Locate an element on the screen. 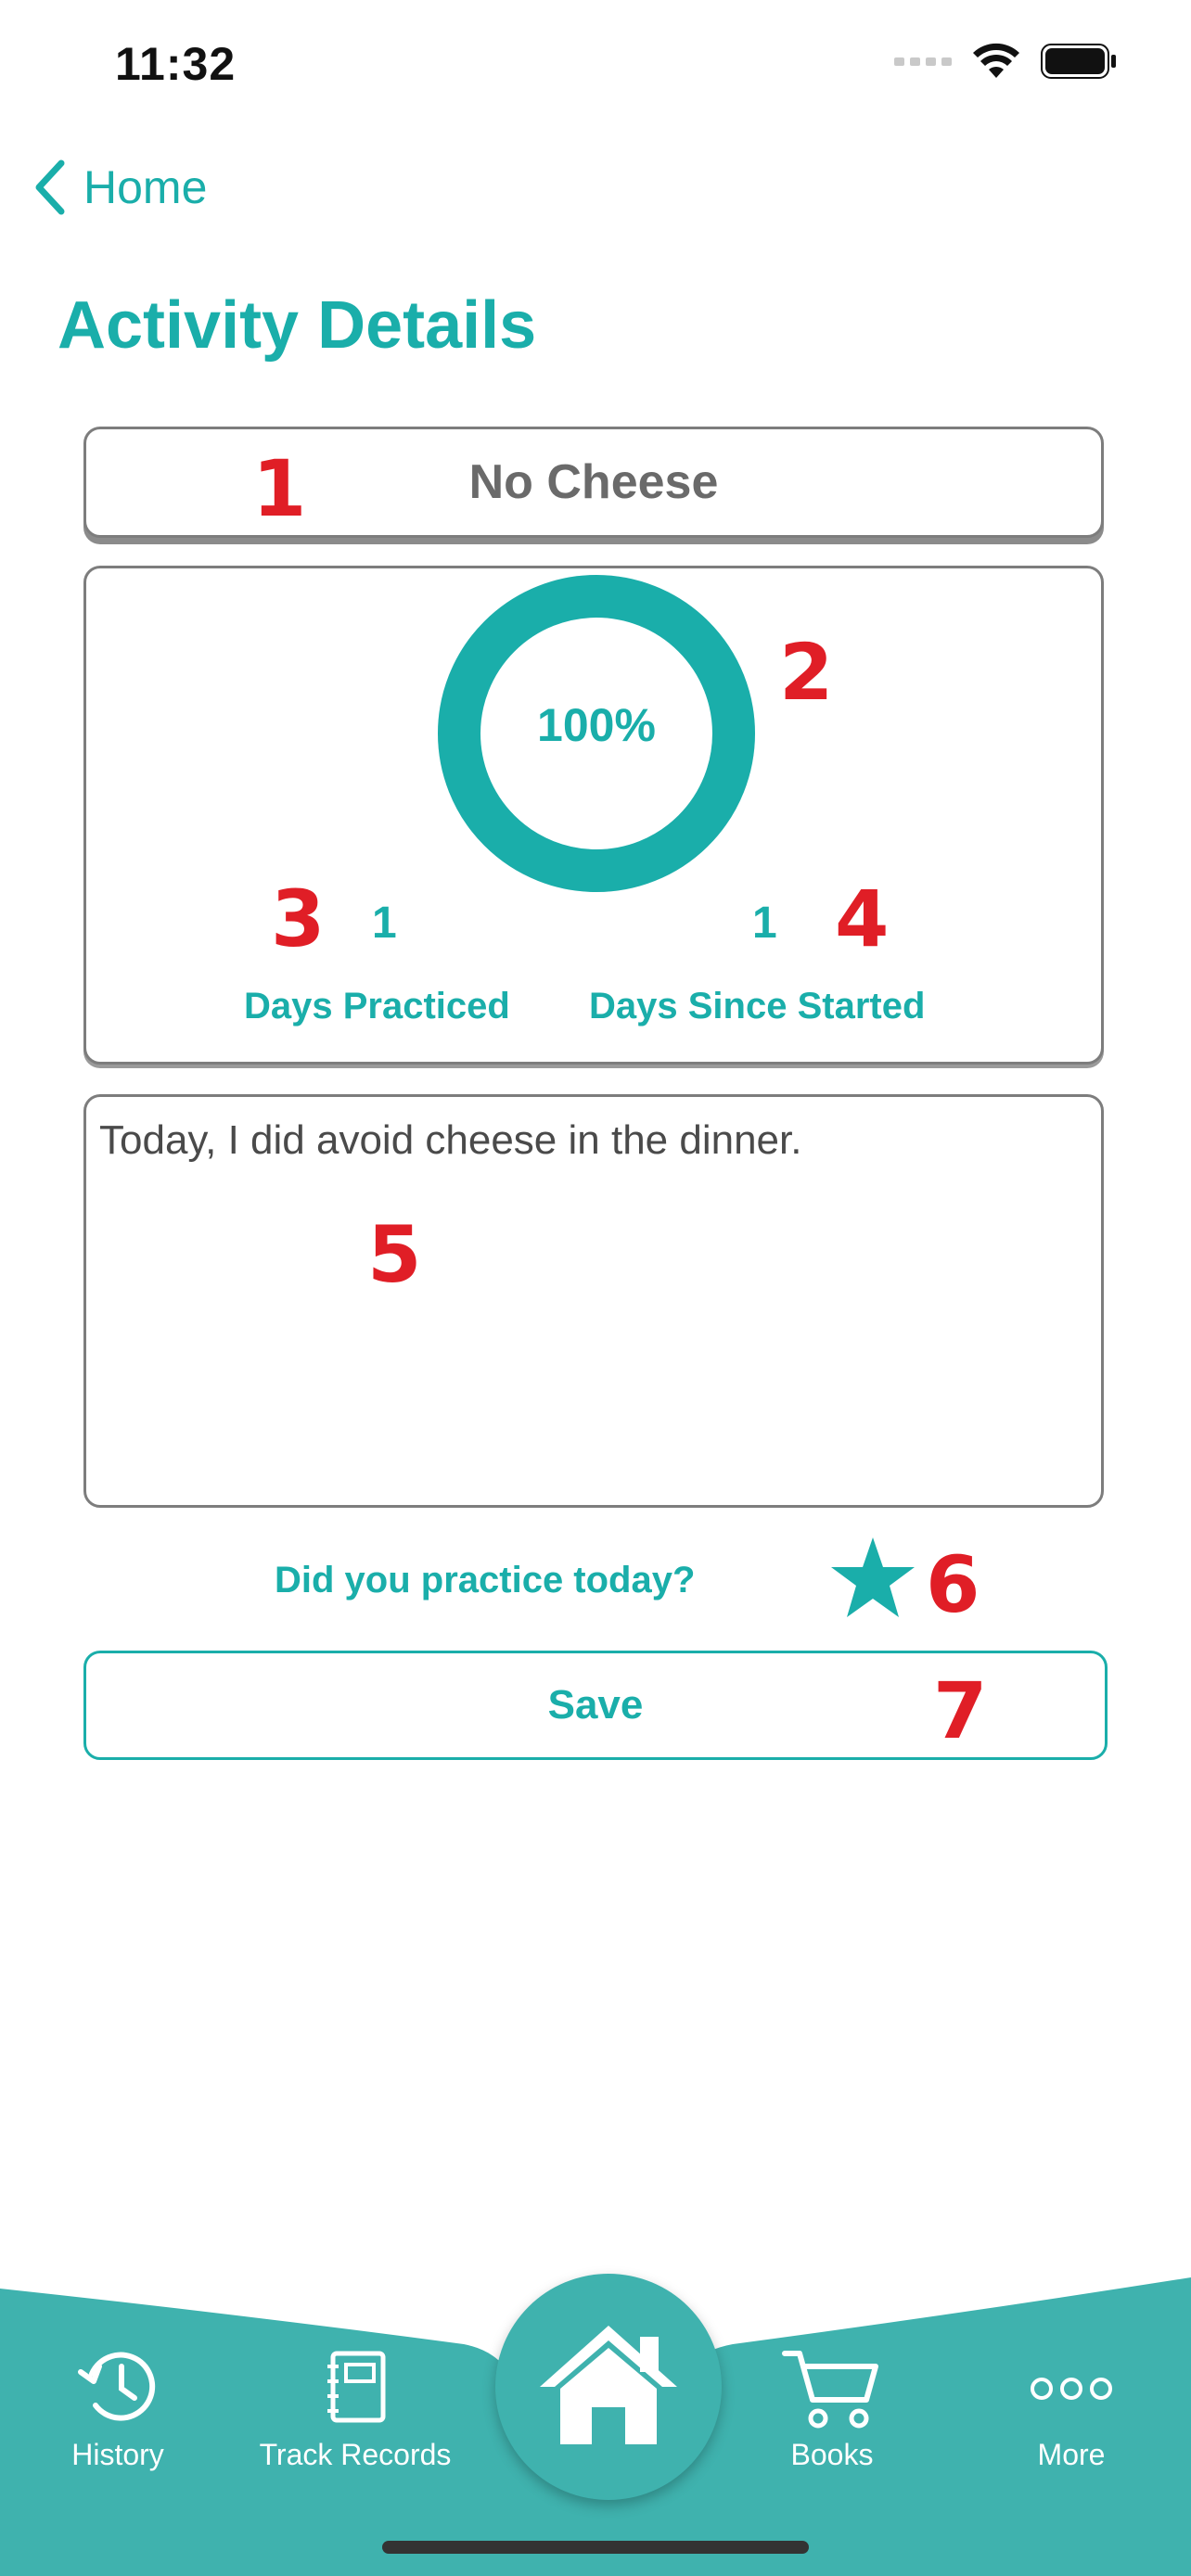  annotation-3: 3 is located at coordinates (298, 919).